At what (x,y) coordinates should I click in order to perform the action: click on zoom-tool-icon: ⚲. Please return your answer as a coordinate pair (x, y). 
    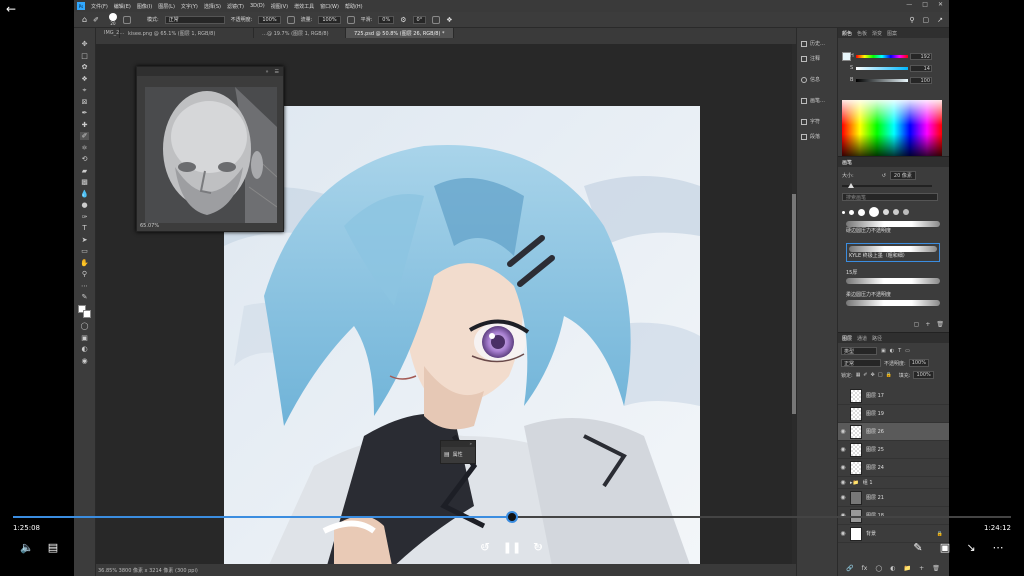
    Looking at the image, I should click on (84, 274).